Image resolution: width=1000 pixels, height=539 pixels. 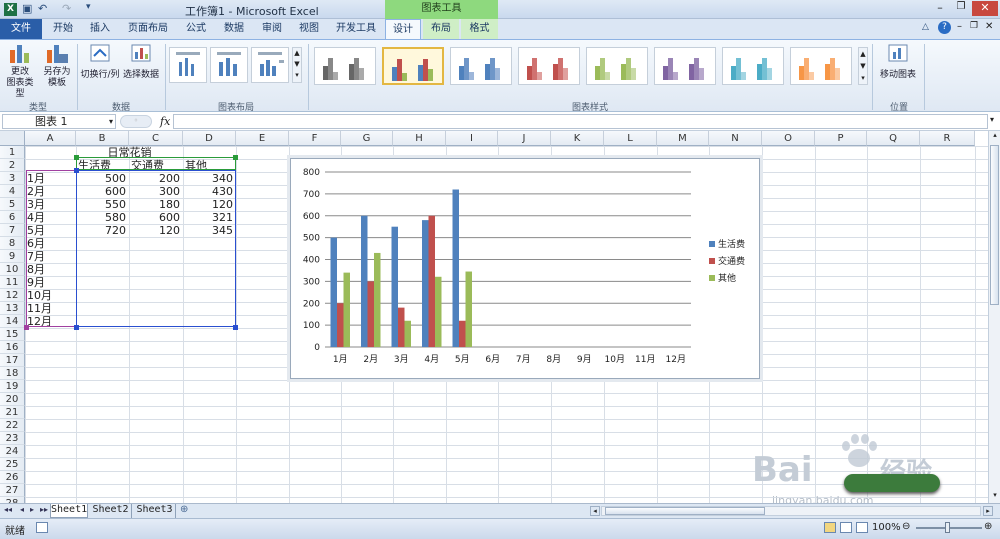 I want to click on tab-review: 审阅, so click(x=272, y=29).